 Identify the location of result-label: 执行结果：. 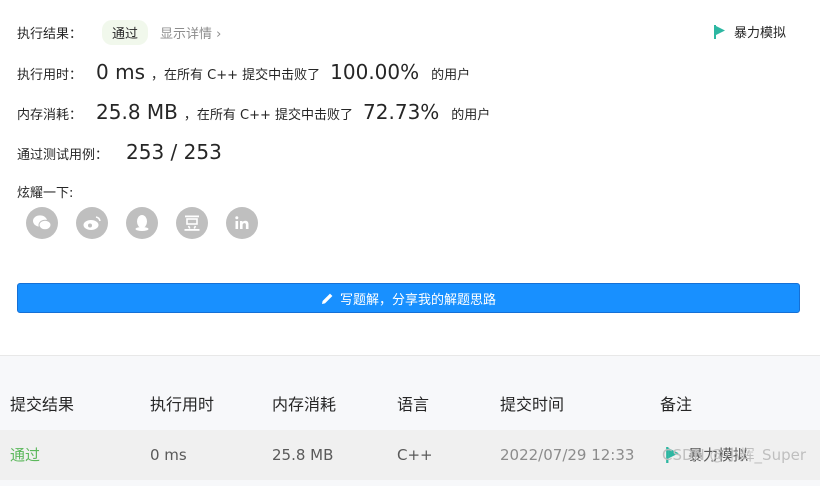
(50, 34).